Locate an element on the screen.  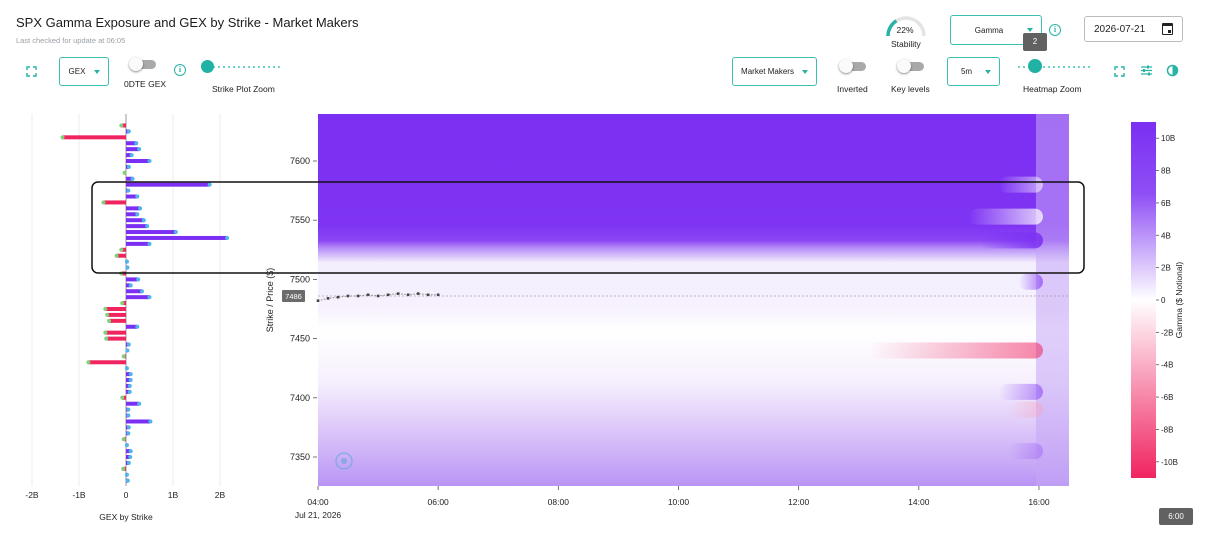
x-tick-label: 08:00 is located at coordinates (559, 502).